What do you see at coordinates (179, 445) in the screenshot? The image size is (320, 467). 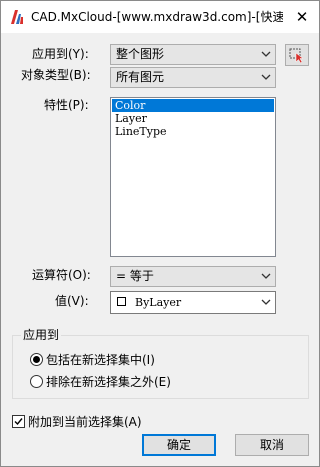 I see `ok-button: 确定` at bounding box center [179, 445].